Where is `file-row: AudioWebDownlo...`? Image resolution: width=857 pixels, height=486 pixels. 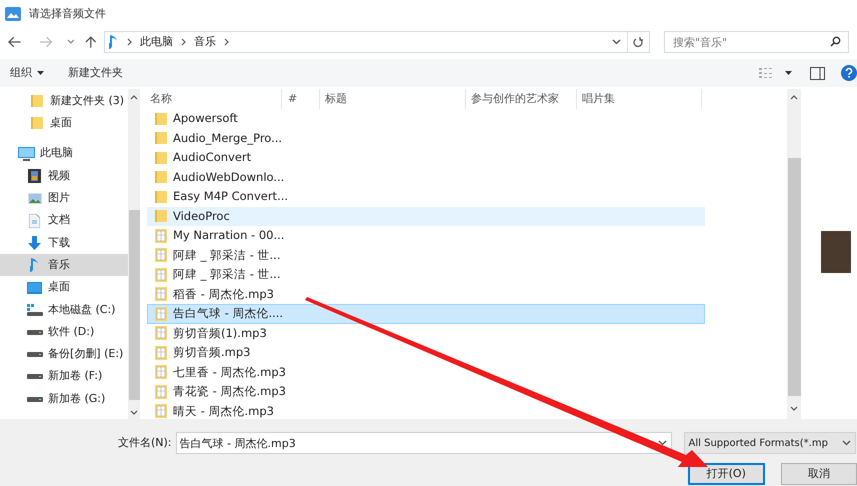
file-row: AudioWebDownlo... is located at coordinates (426, 177).